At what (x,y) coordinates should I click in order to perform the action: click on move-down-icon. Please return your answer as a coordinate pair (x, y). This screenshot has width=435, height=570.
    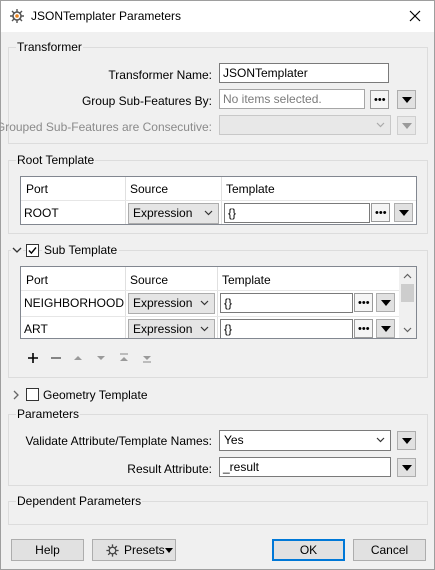
    Looking at the image, I should click on (101, 358).